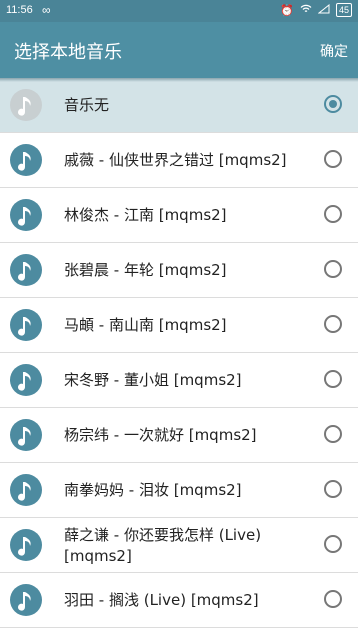 The width and height of the screenshot is (358, 638). What do you see at coordinates (68, 52) in the screenshot?
I see `page-title: 选择本地音乐` at bounding box center [68, 52].